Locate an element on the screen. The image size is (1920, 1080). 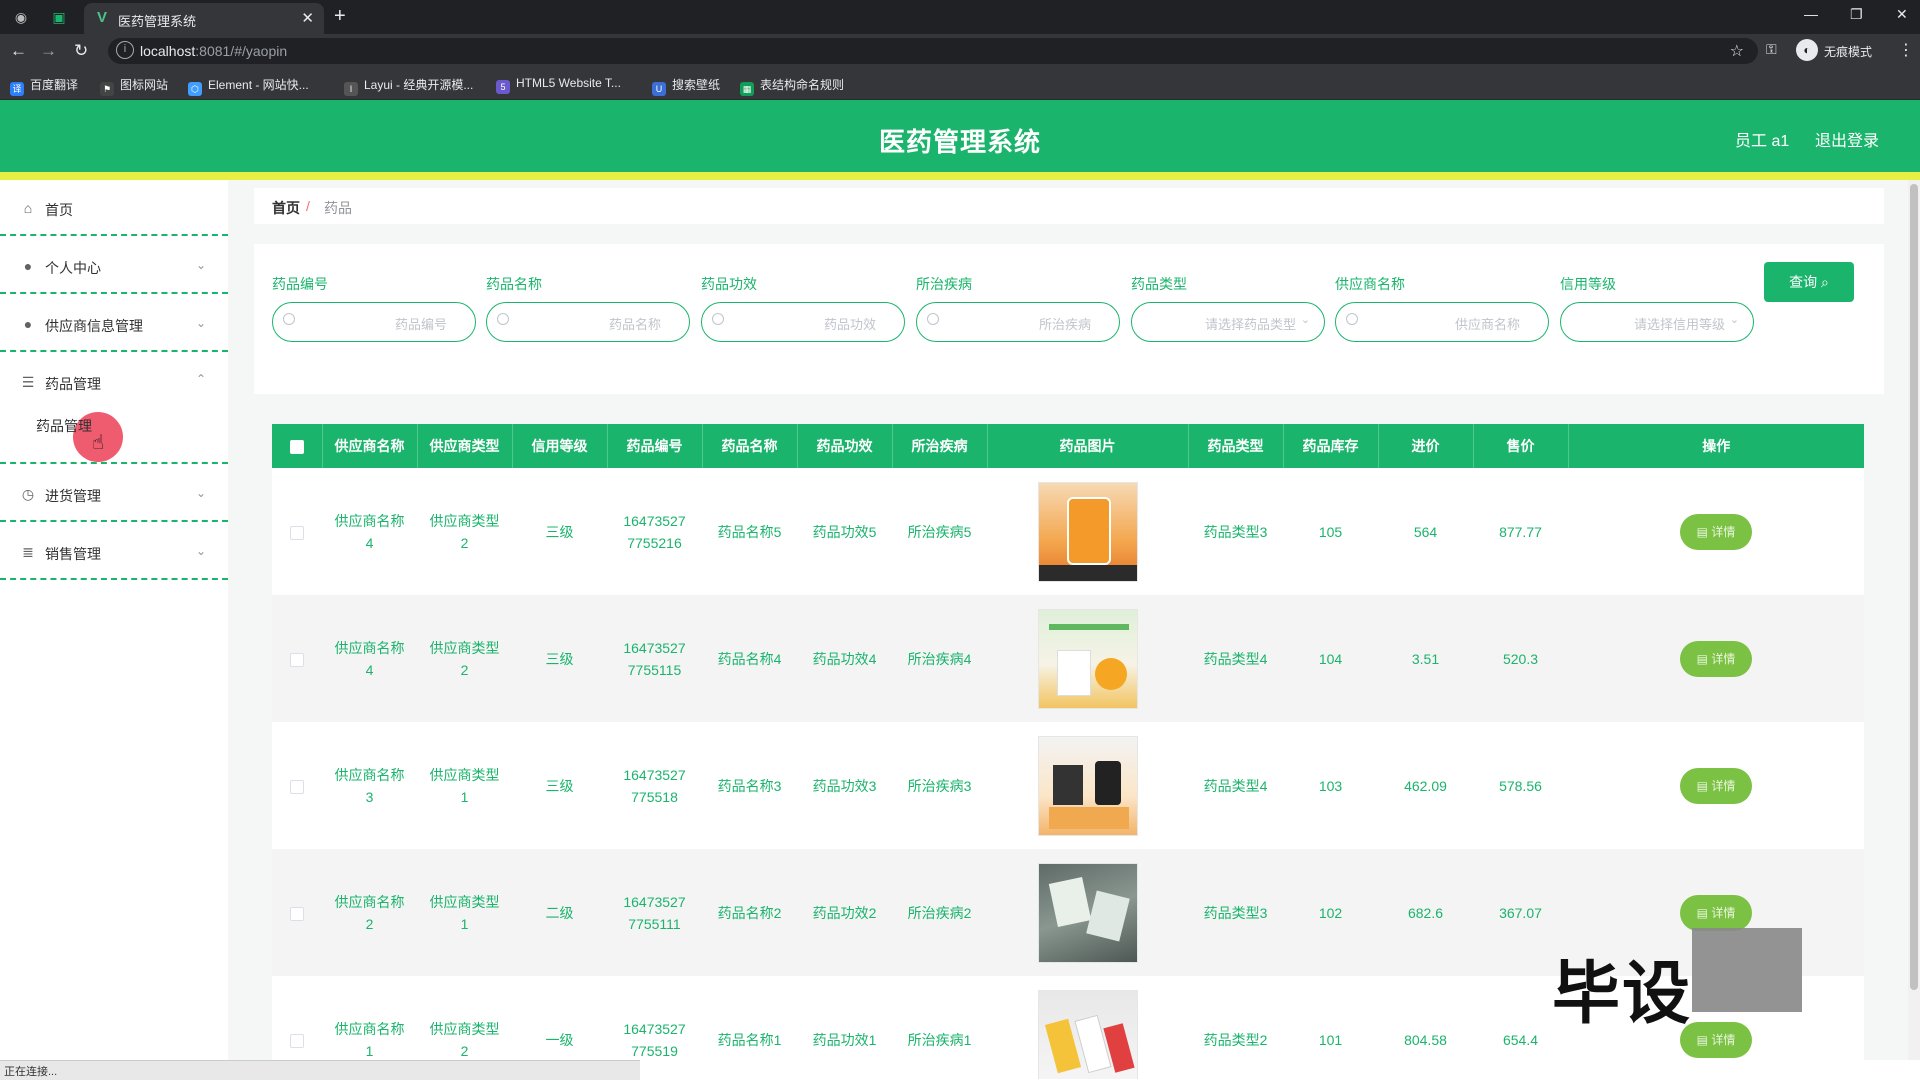
app-title: 医药管理系统 is located at coordinates (959, 142).